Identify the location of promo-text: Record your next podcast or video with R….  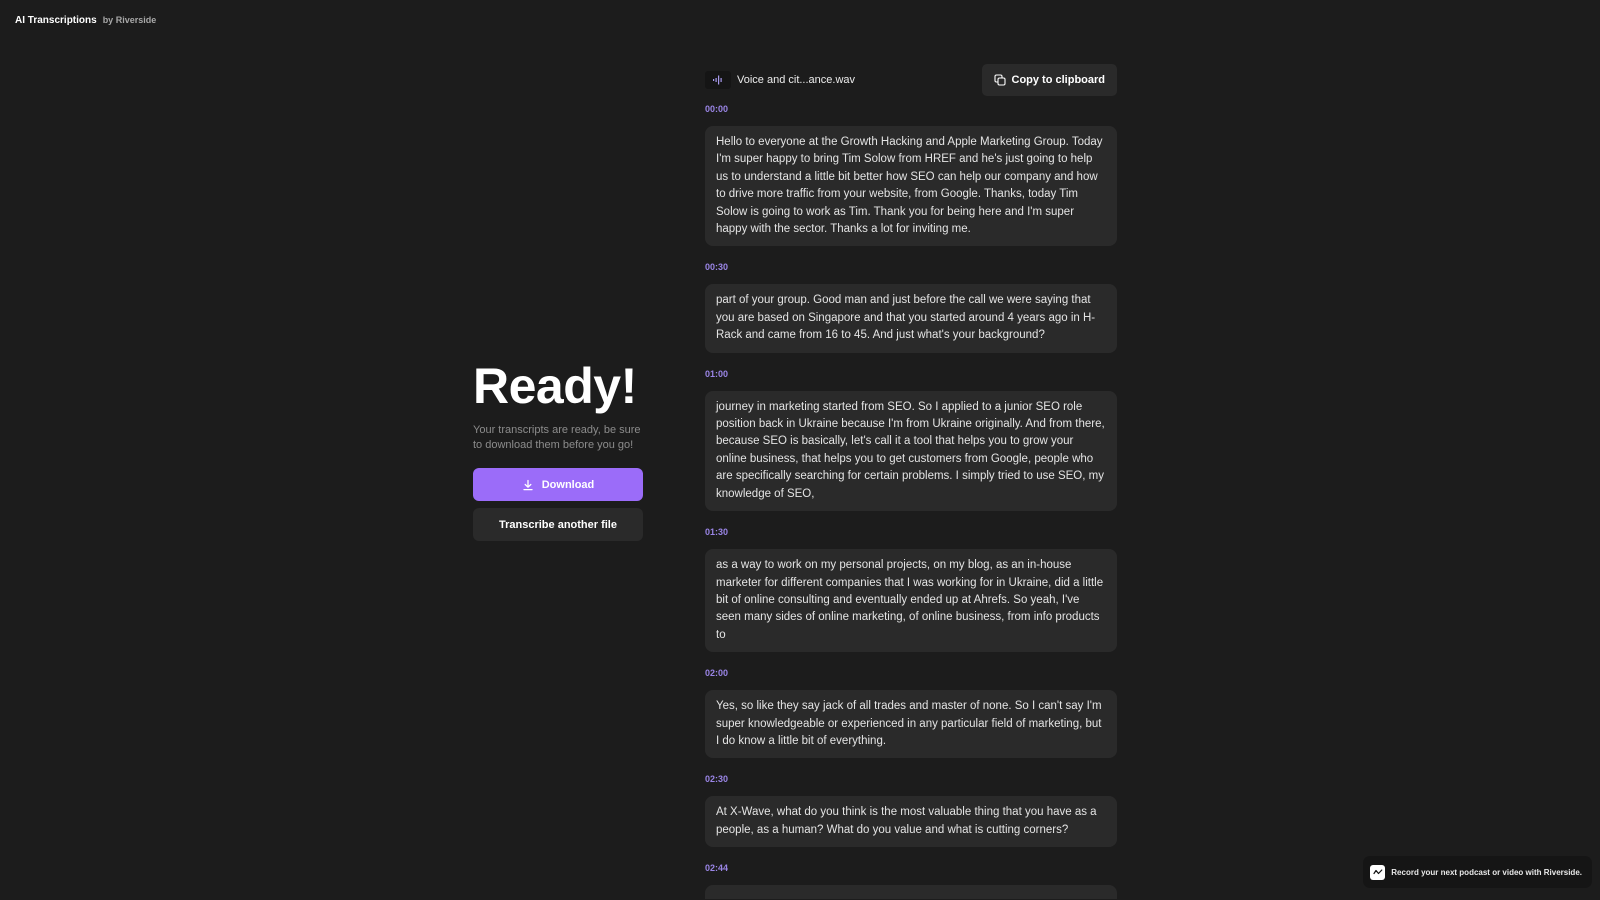
(1486, 872).